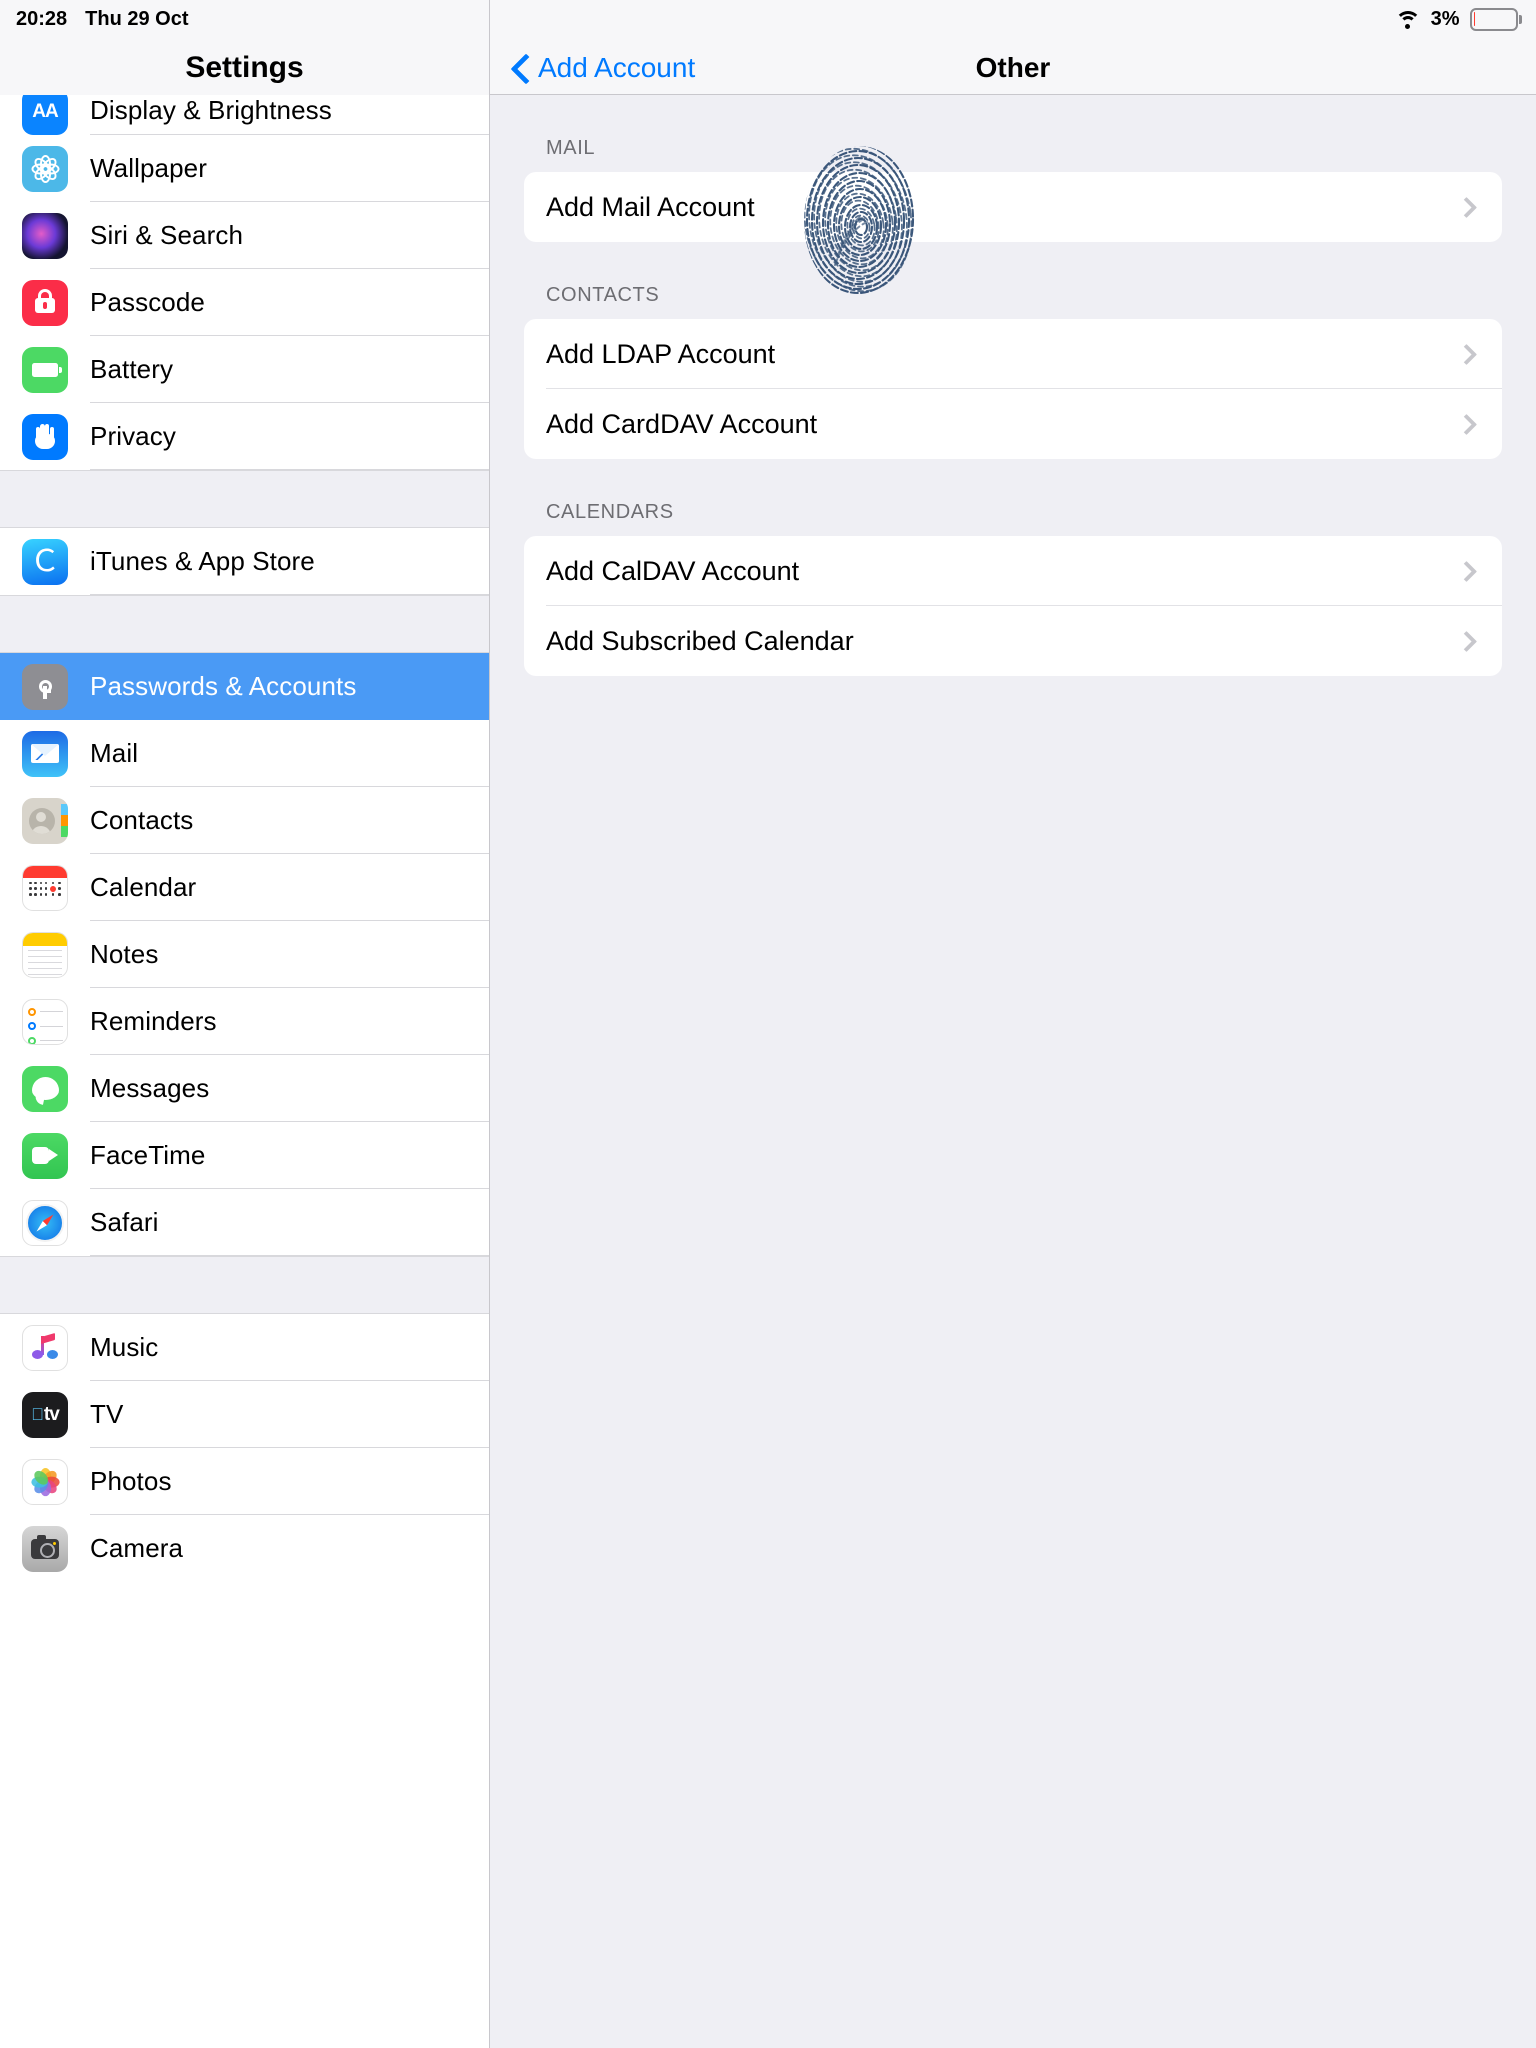 The image size is (1536, 2048). I want to click on sidebar-item-label: Photos, so click(131, 1481).